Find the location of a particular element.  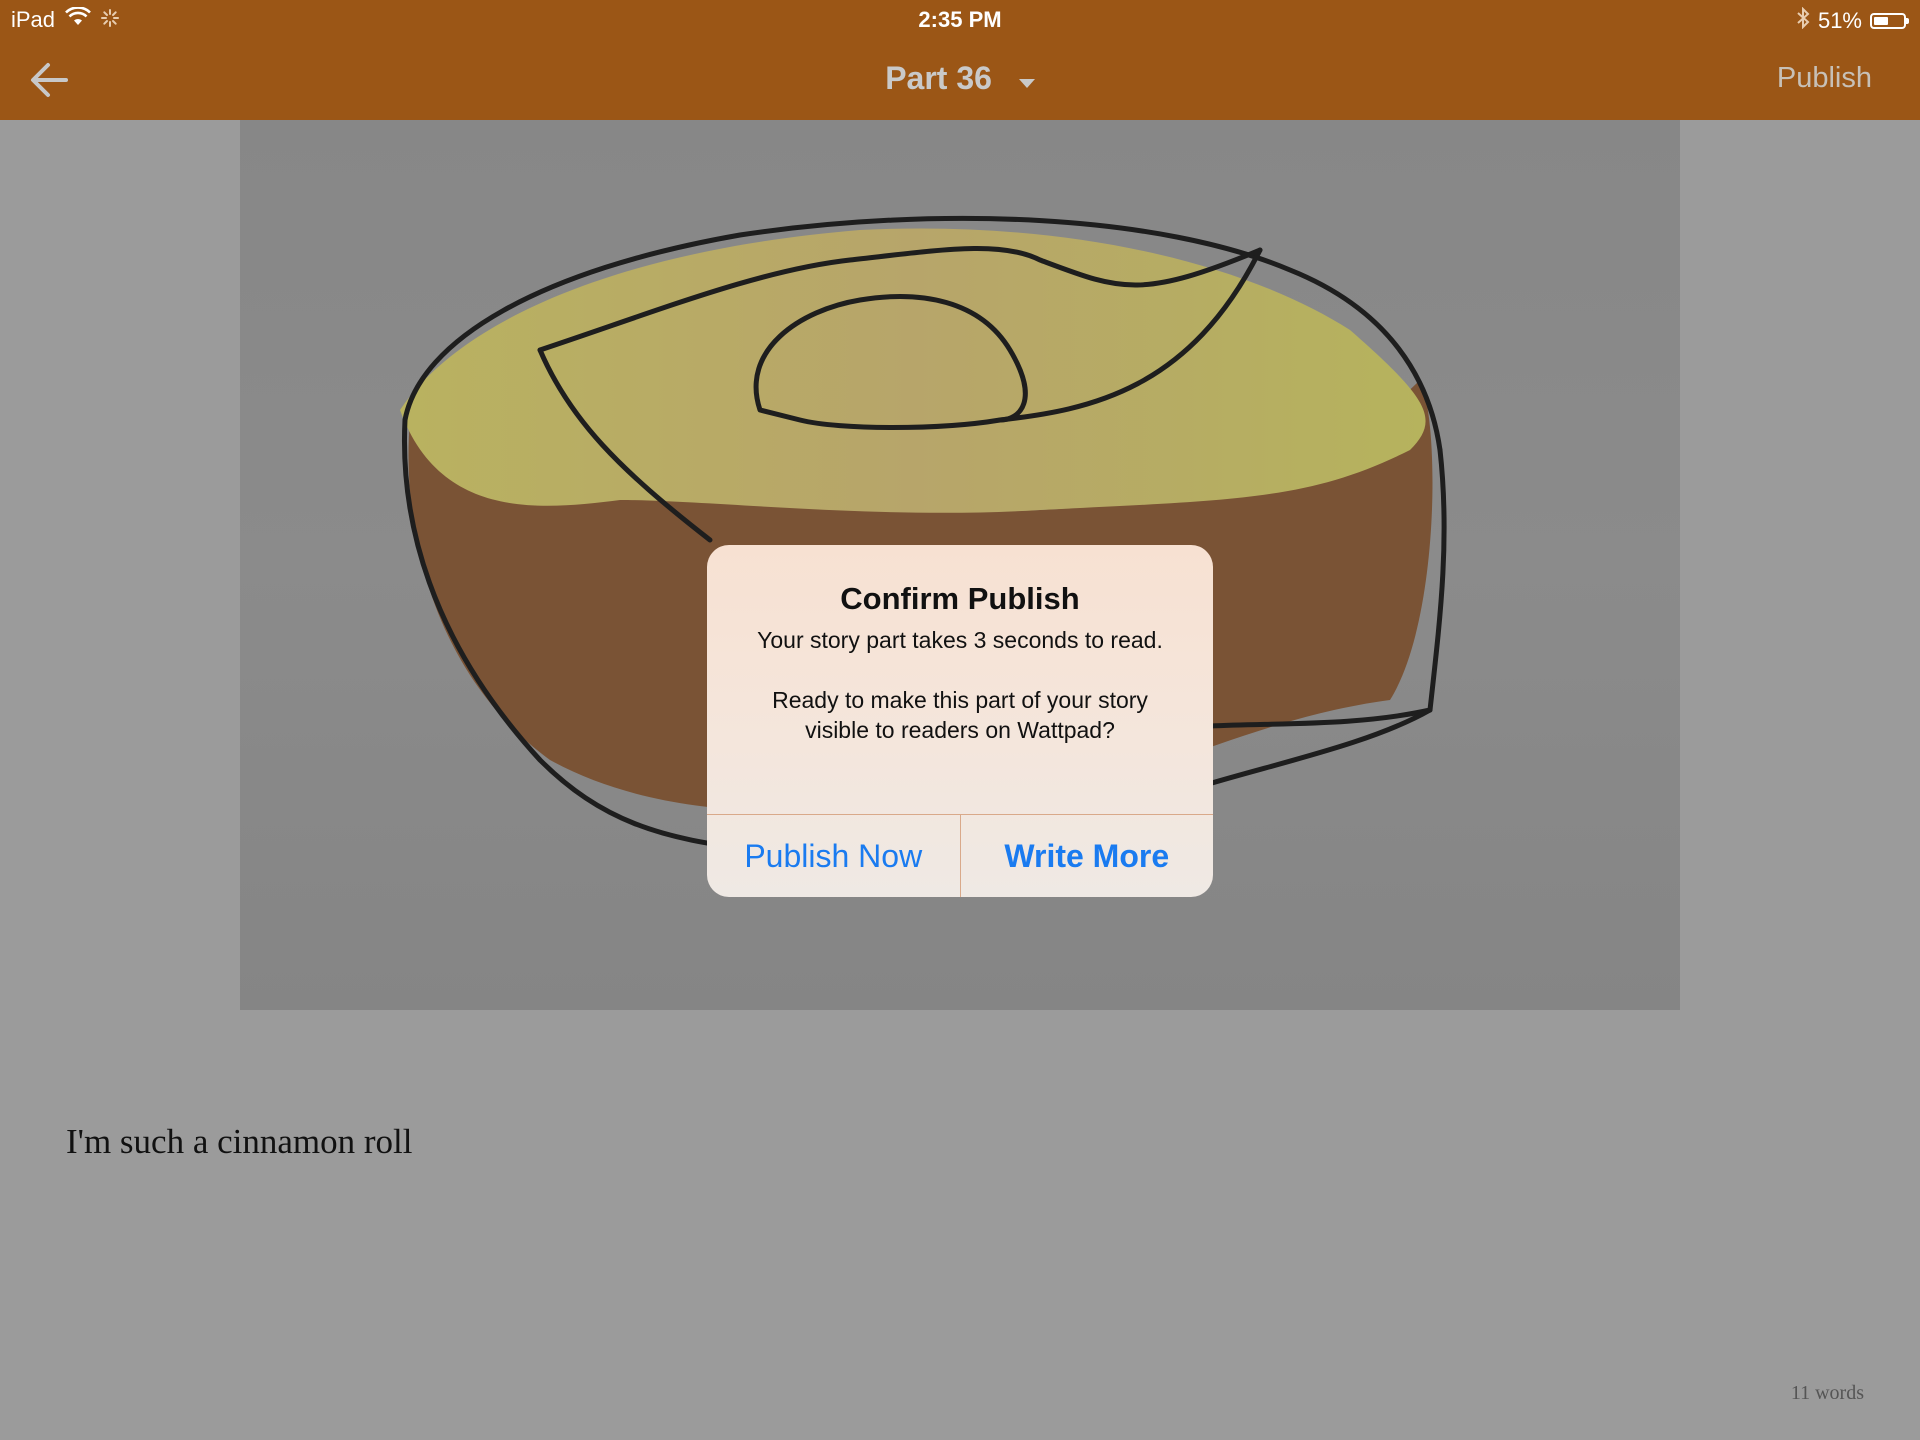

dialog-message-read-time: Your story part takes 3 seconds to read. is located at coordinates (960, 640).